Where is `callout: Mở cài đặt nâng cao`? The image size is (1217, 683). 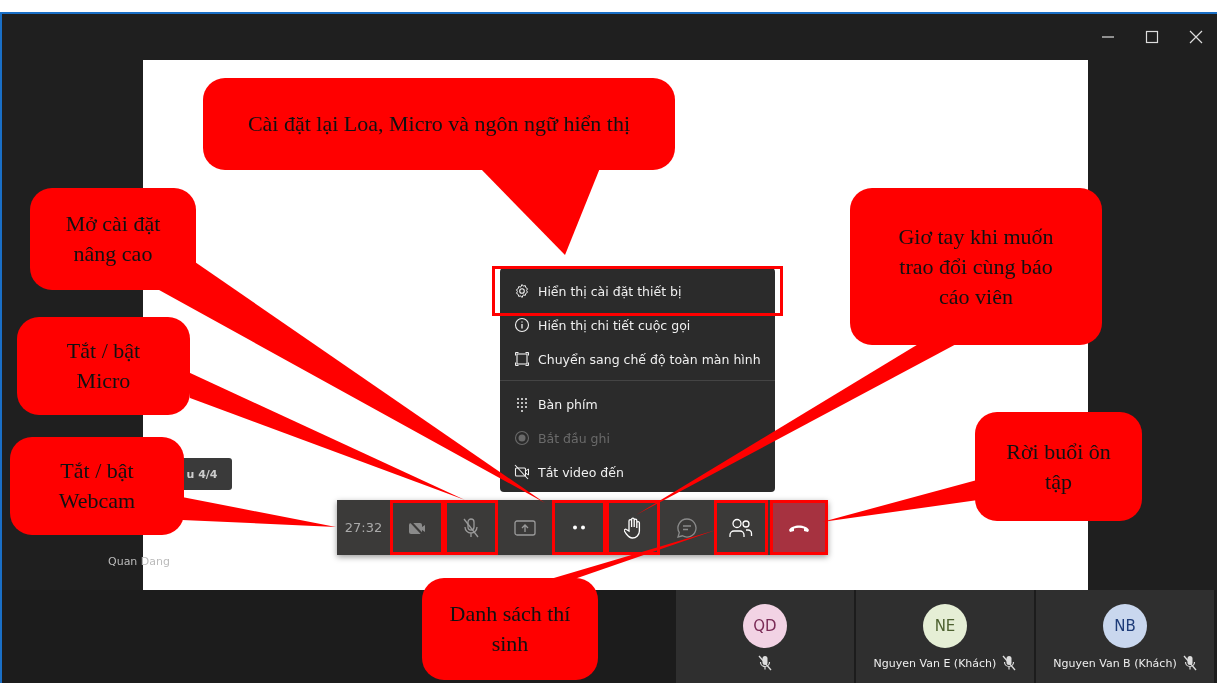
callout: Mở cài đặt nâng cao is located at coordinates (113, 239).